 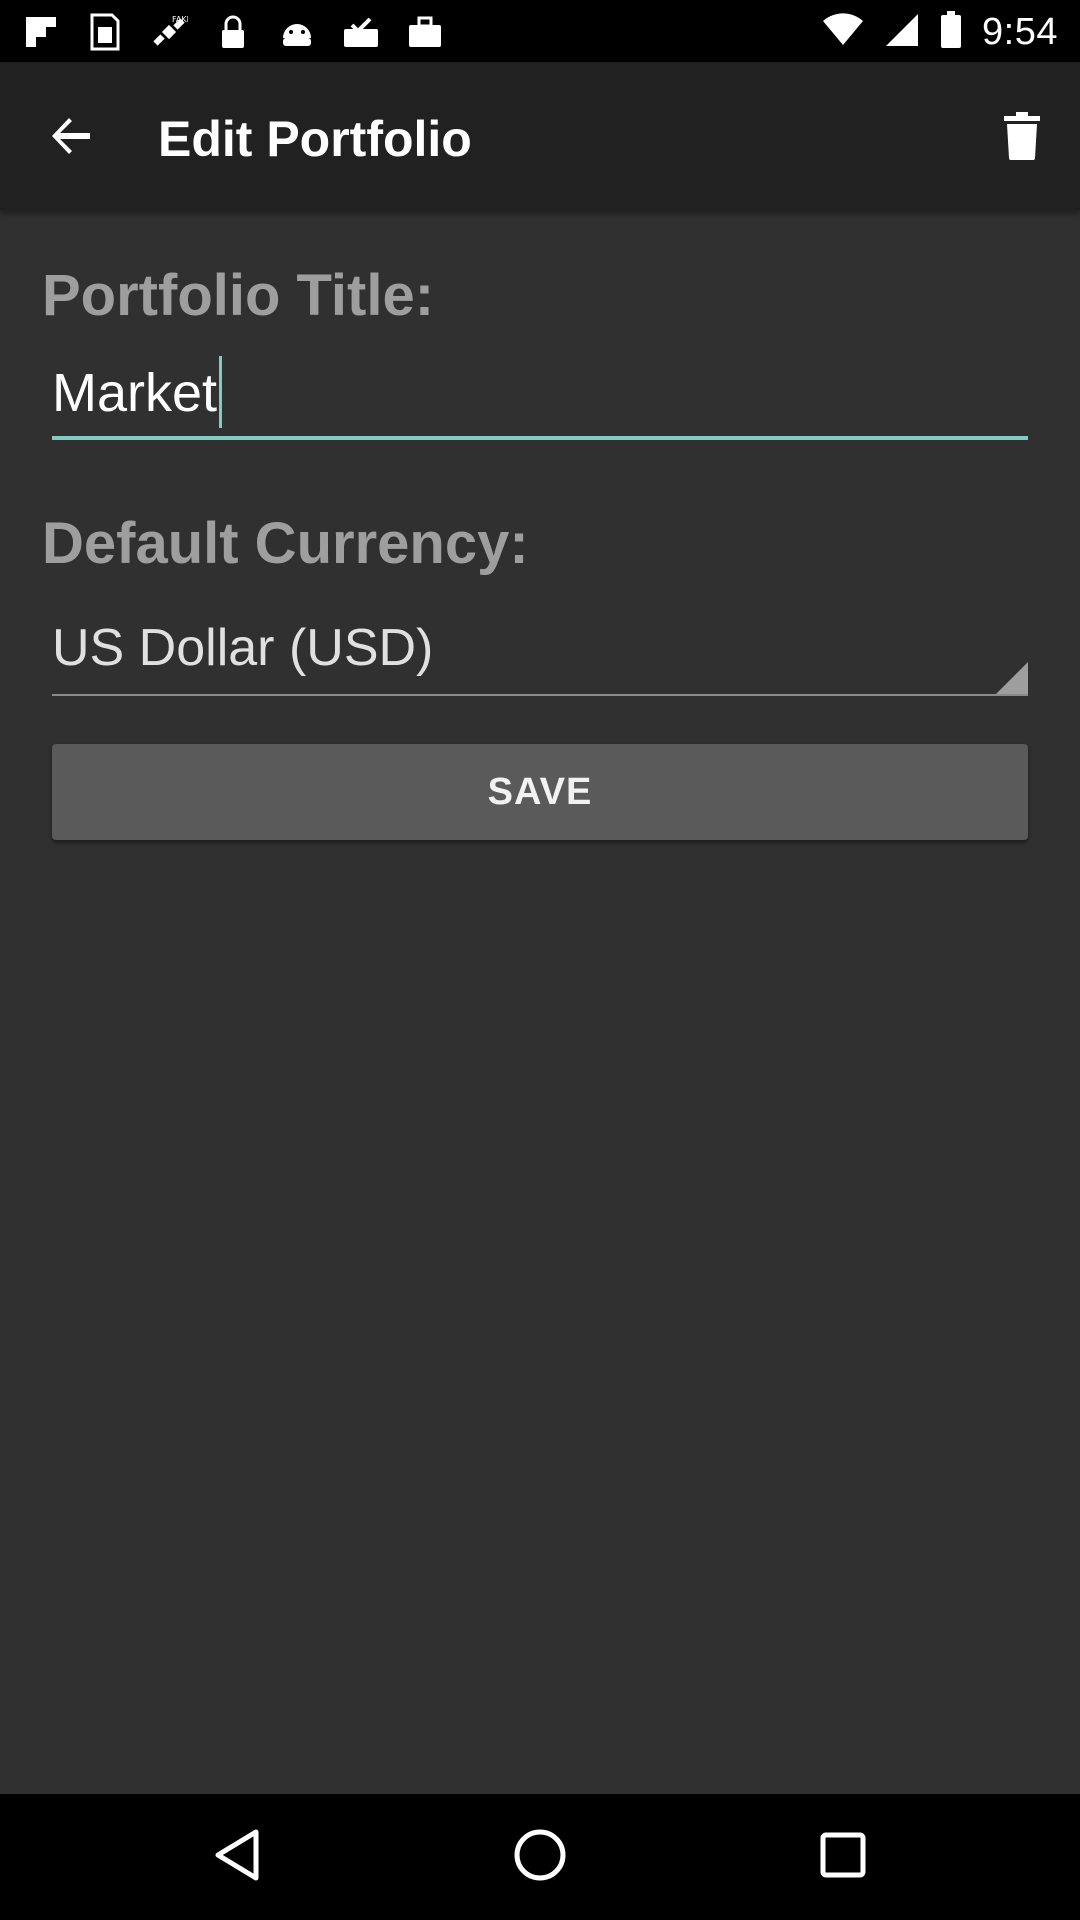 I want to click on notification-icons: FAKE, so click(x=233, y=32).